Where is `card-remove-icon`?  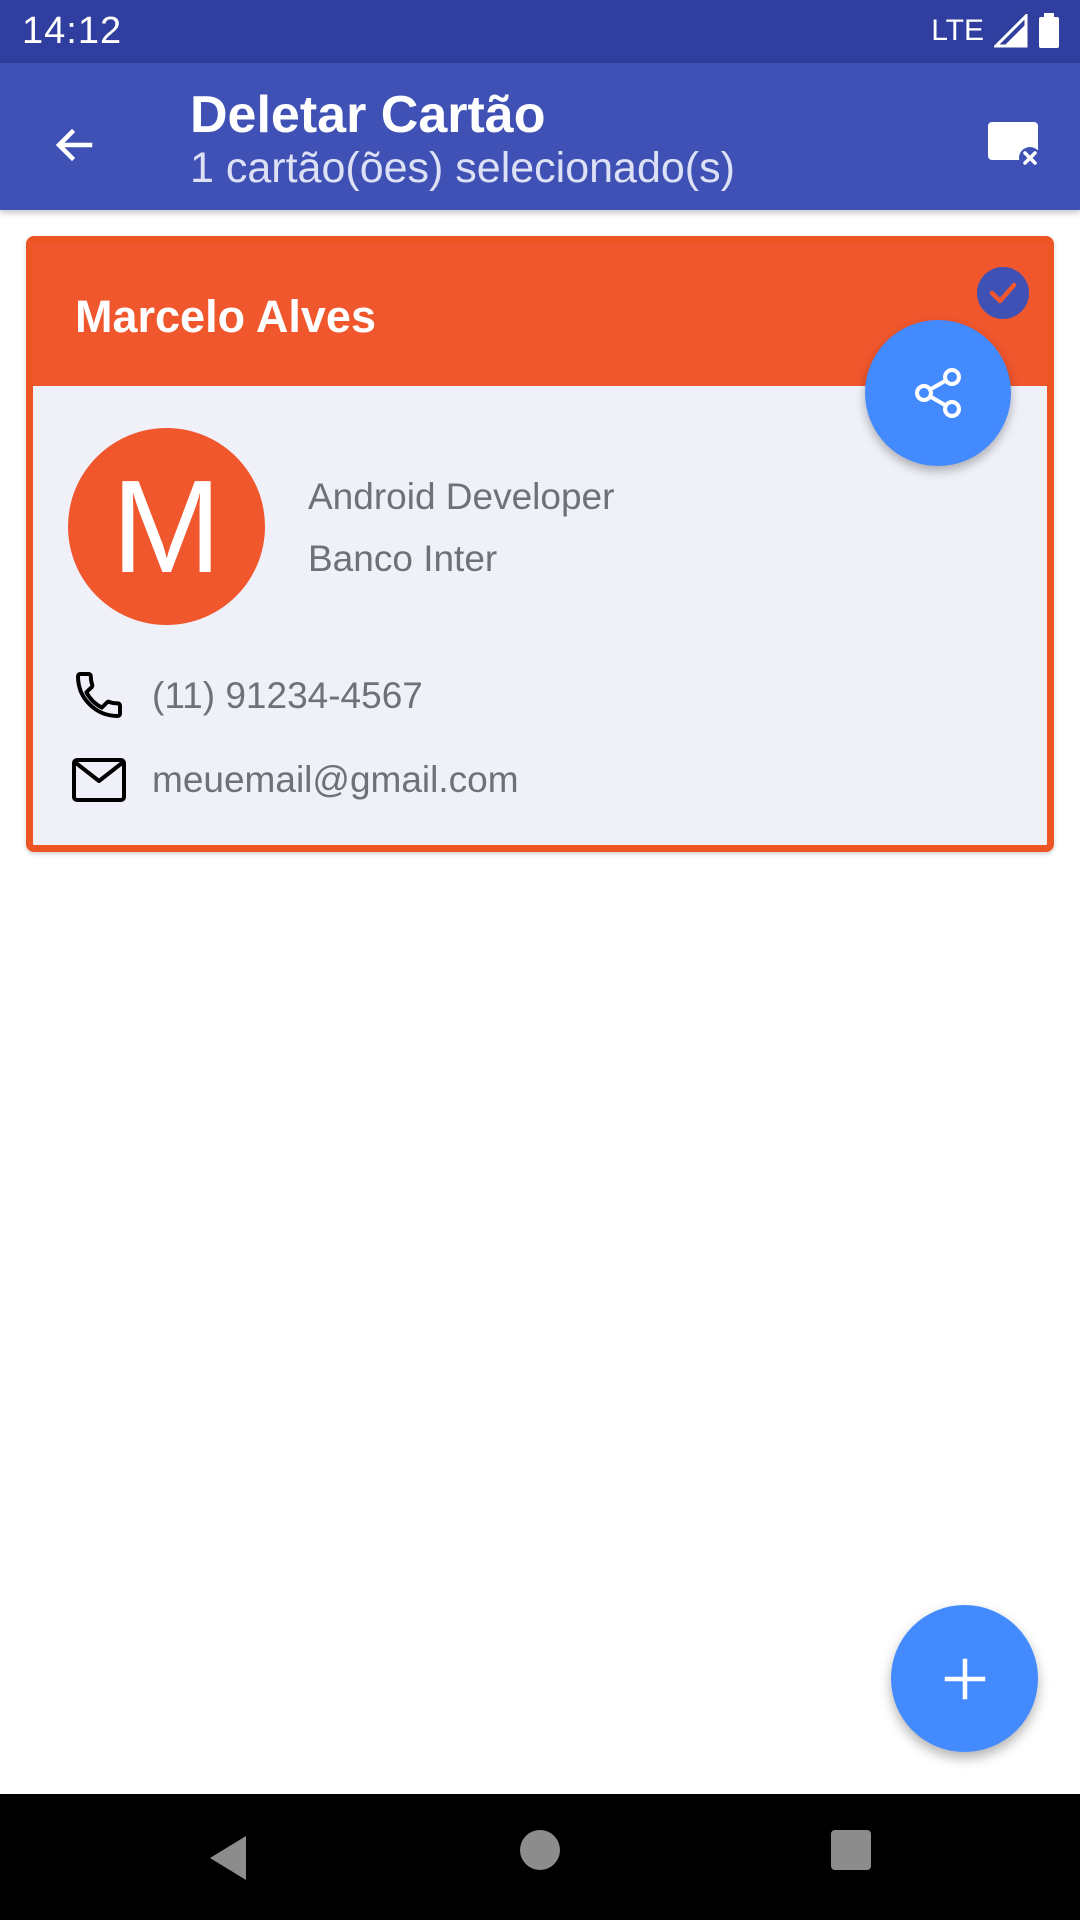
card-remove-icon is located at coordinates (1014, 145).